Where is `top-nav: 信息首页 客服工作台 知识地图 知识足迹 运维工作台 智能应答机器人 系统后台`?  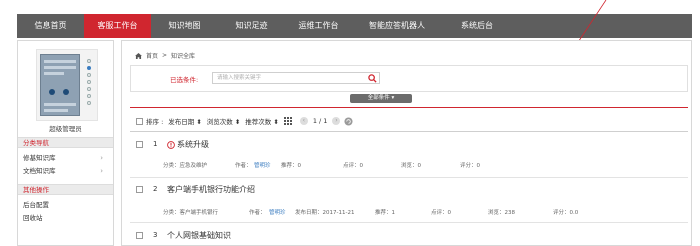 top-nav: 信息首页 客服工作台 知识地图 知识足迹 运维工作台 智能应答机器人 系统后台 is located at coordinates (354, 26).